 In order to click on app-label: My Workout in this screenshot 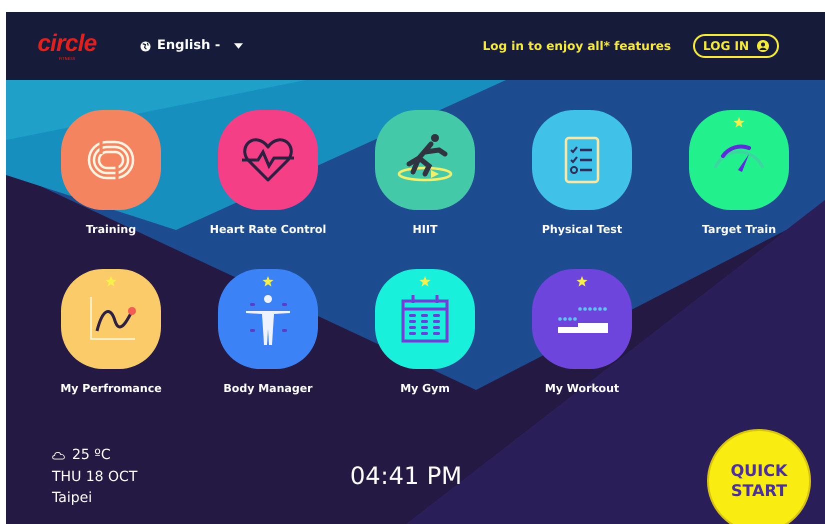, I will do `click(582, 388)`.